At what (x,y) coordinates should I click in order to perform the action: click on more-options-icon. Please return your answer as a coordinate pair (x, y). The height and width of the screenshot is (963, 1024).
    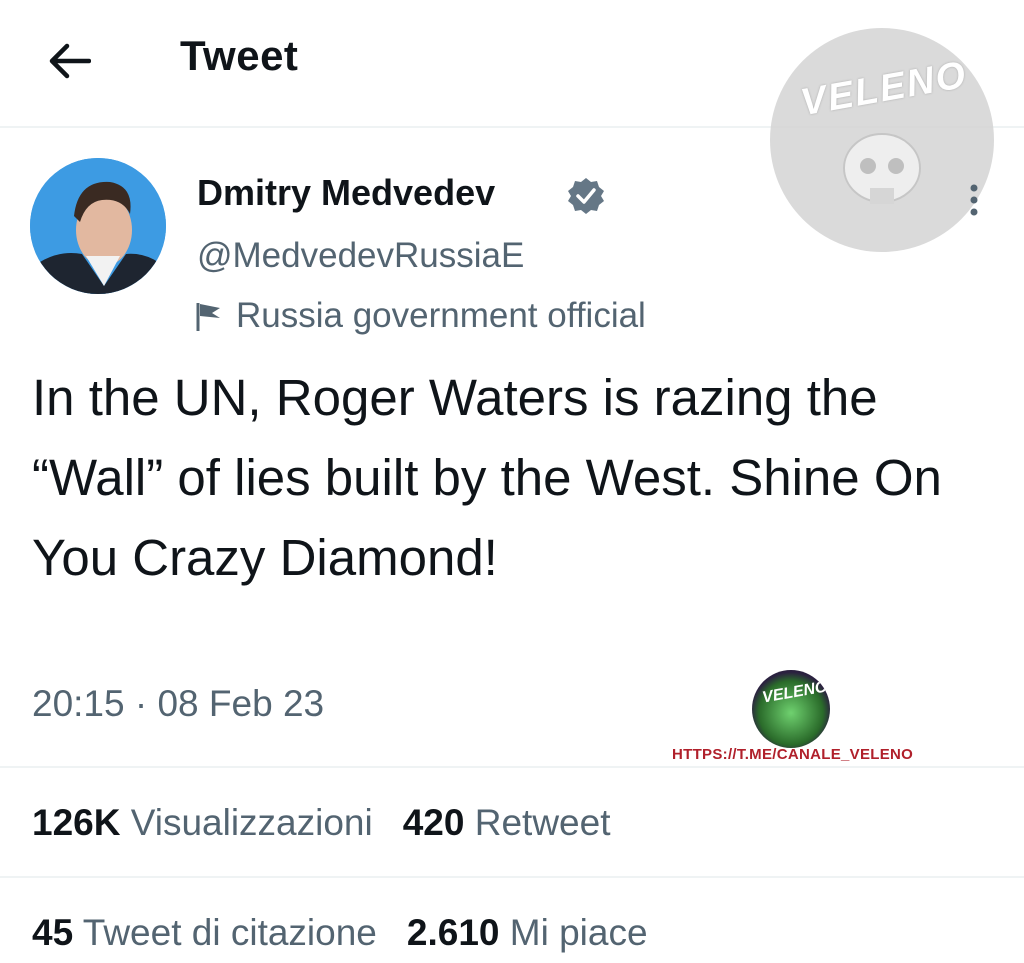
    Looking at the image, I should click on (974, 200).